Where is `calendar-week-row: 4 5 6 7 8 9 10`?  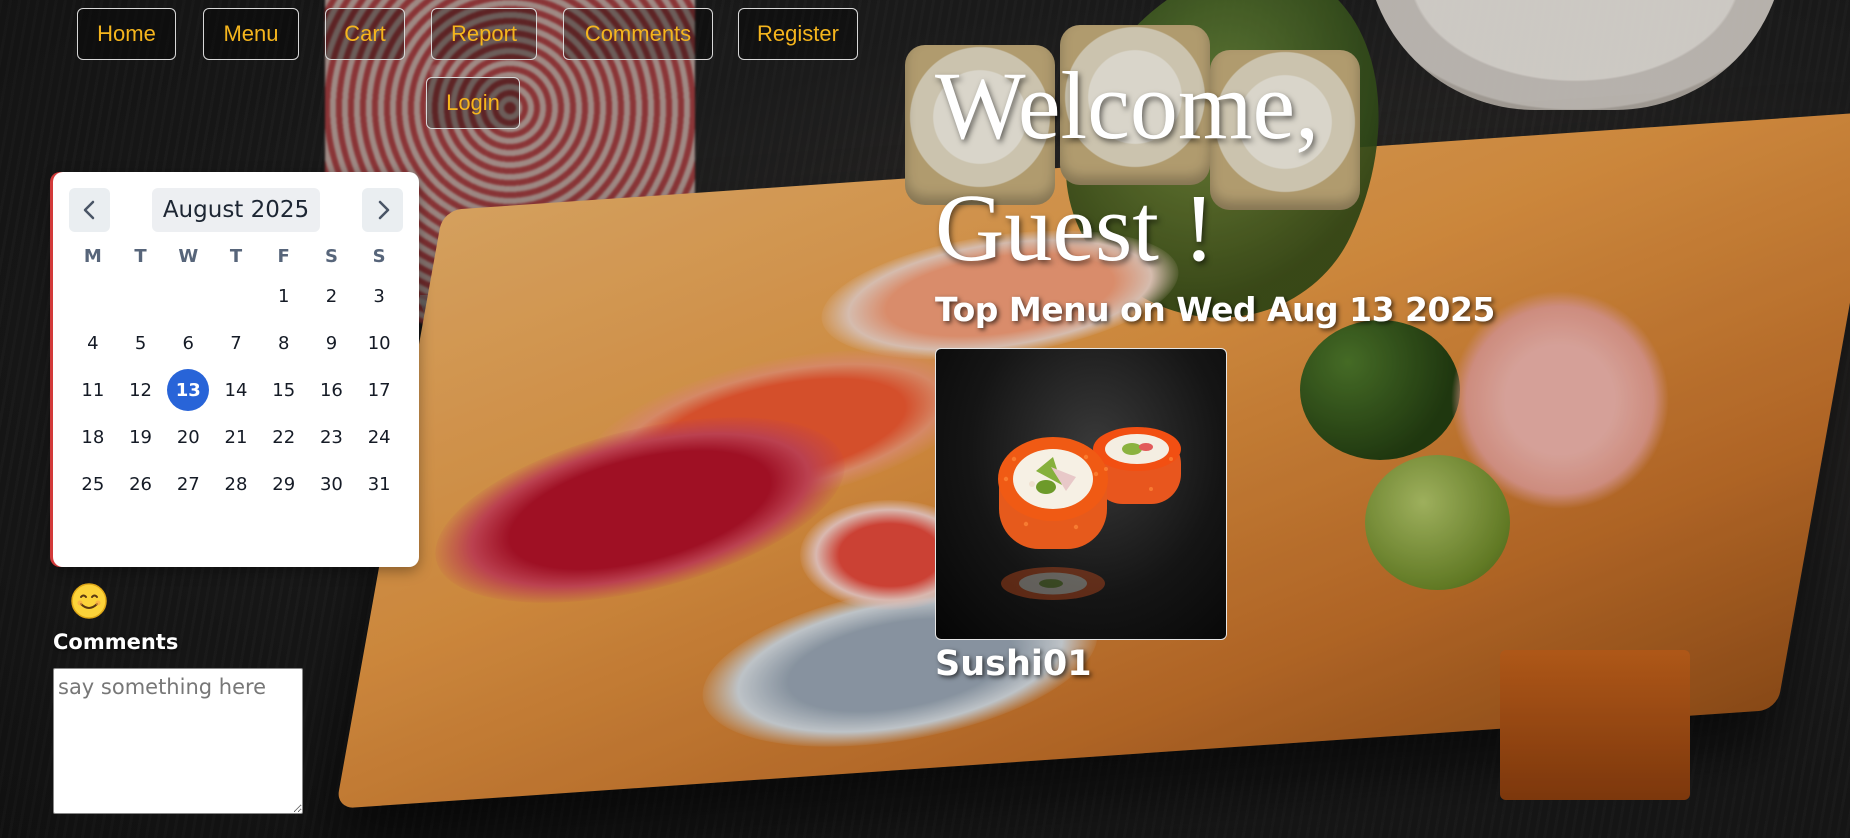 calendar-week-row: 4 5 6 7 8 9 10 is located at coordinates (236, 343).